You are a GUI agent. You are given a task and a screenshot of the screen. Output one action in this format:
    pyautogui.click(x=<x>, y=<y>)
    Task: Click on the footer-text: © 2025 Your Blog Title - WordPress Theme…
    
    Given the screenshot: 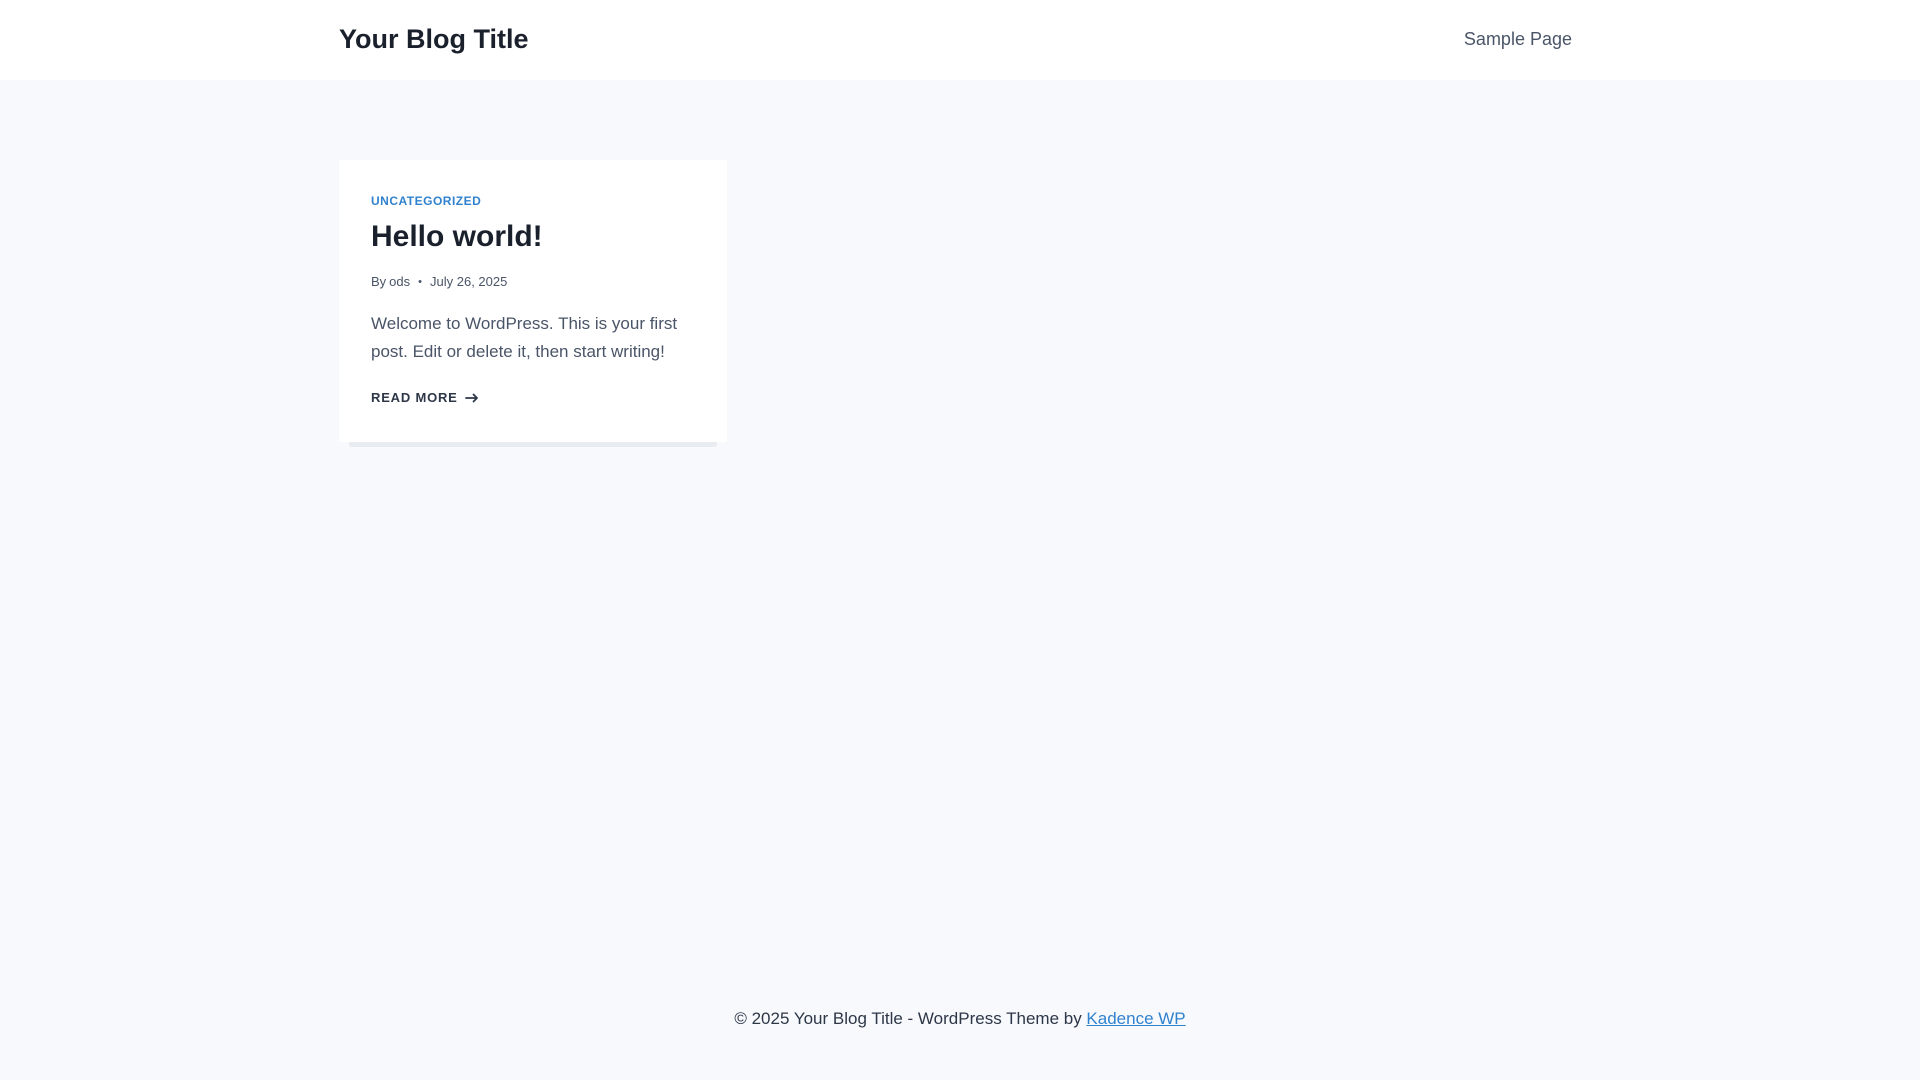 What is the action you would take?
    pyautogui.click(x=910, y=1018)
    